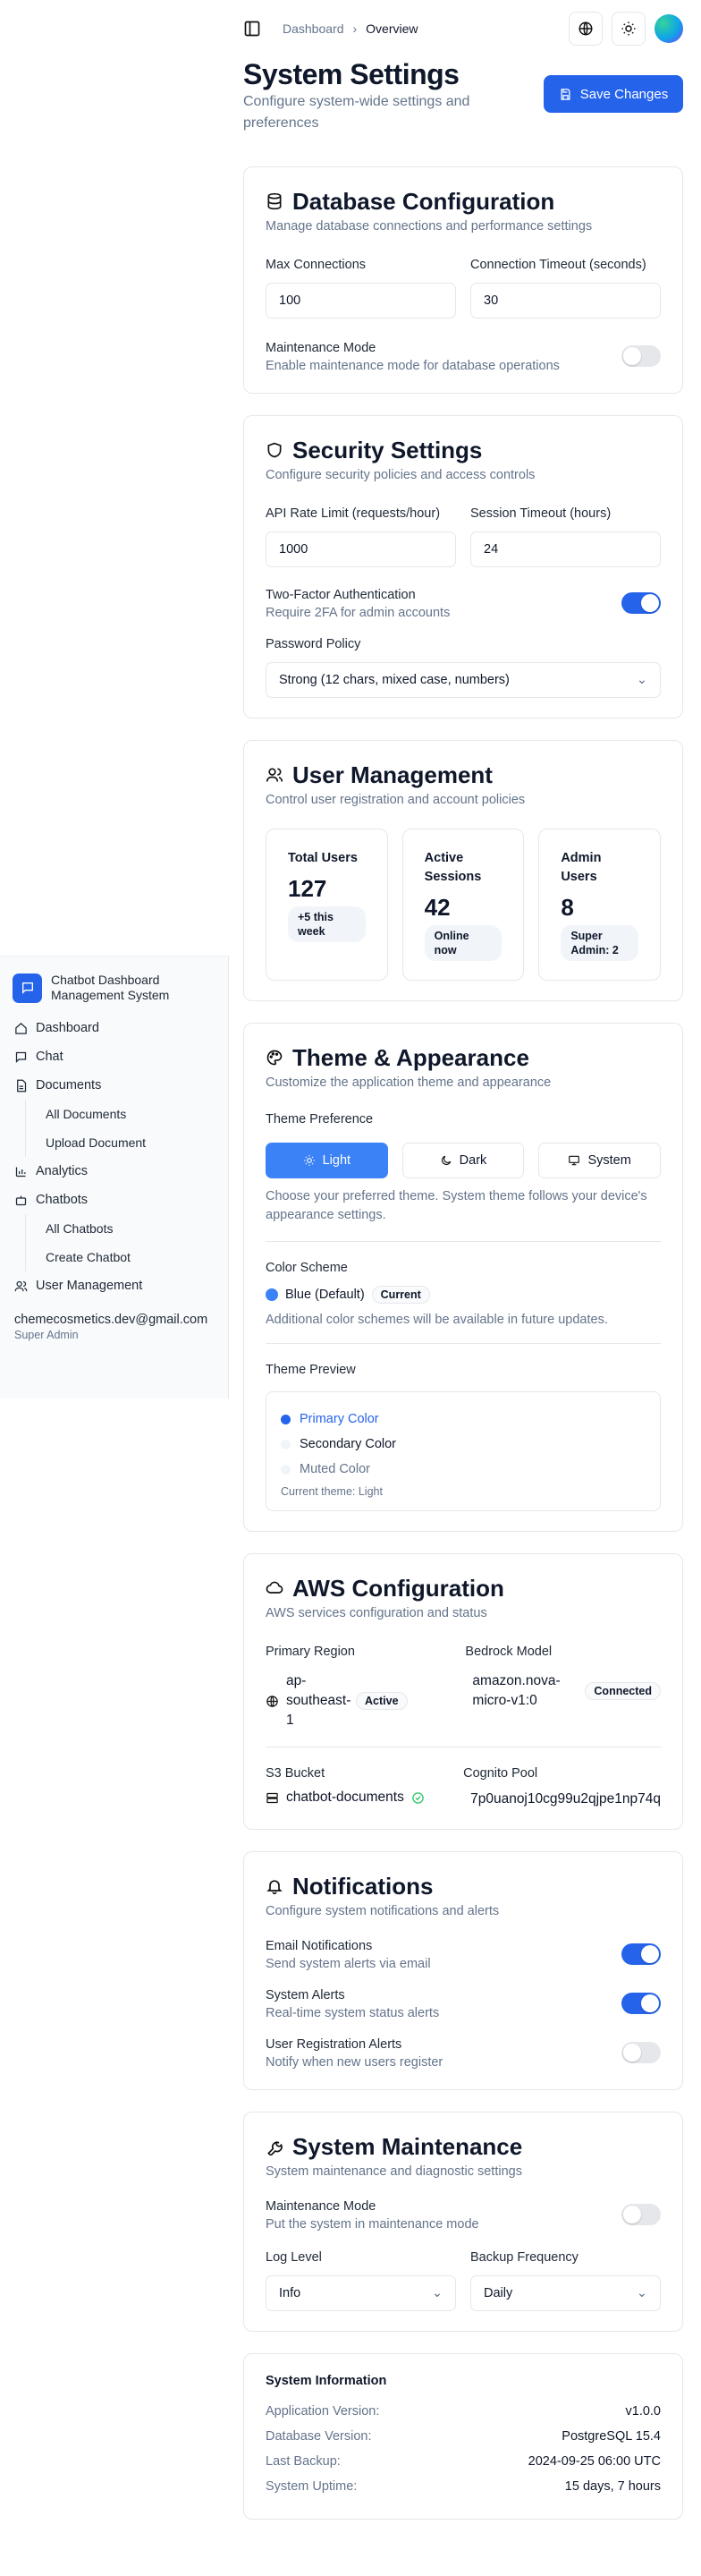 Image resolution: width=701 pixels, height=2576 pixels. I want to click on sidebar-item-dashboard: Dashboard, so click(114, 1028).